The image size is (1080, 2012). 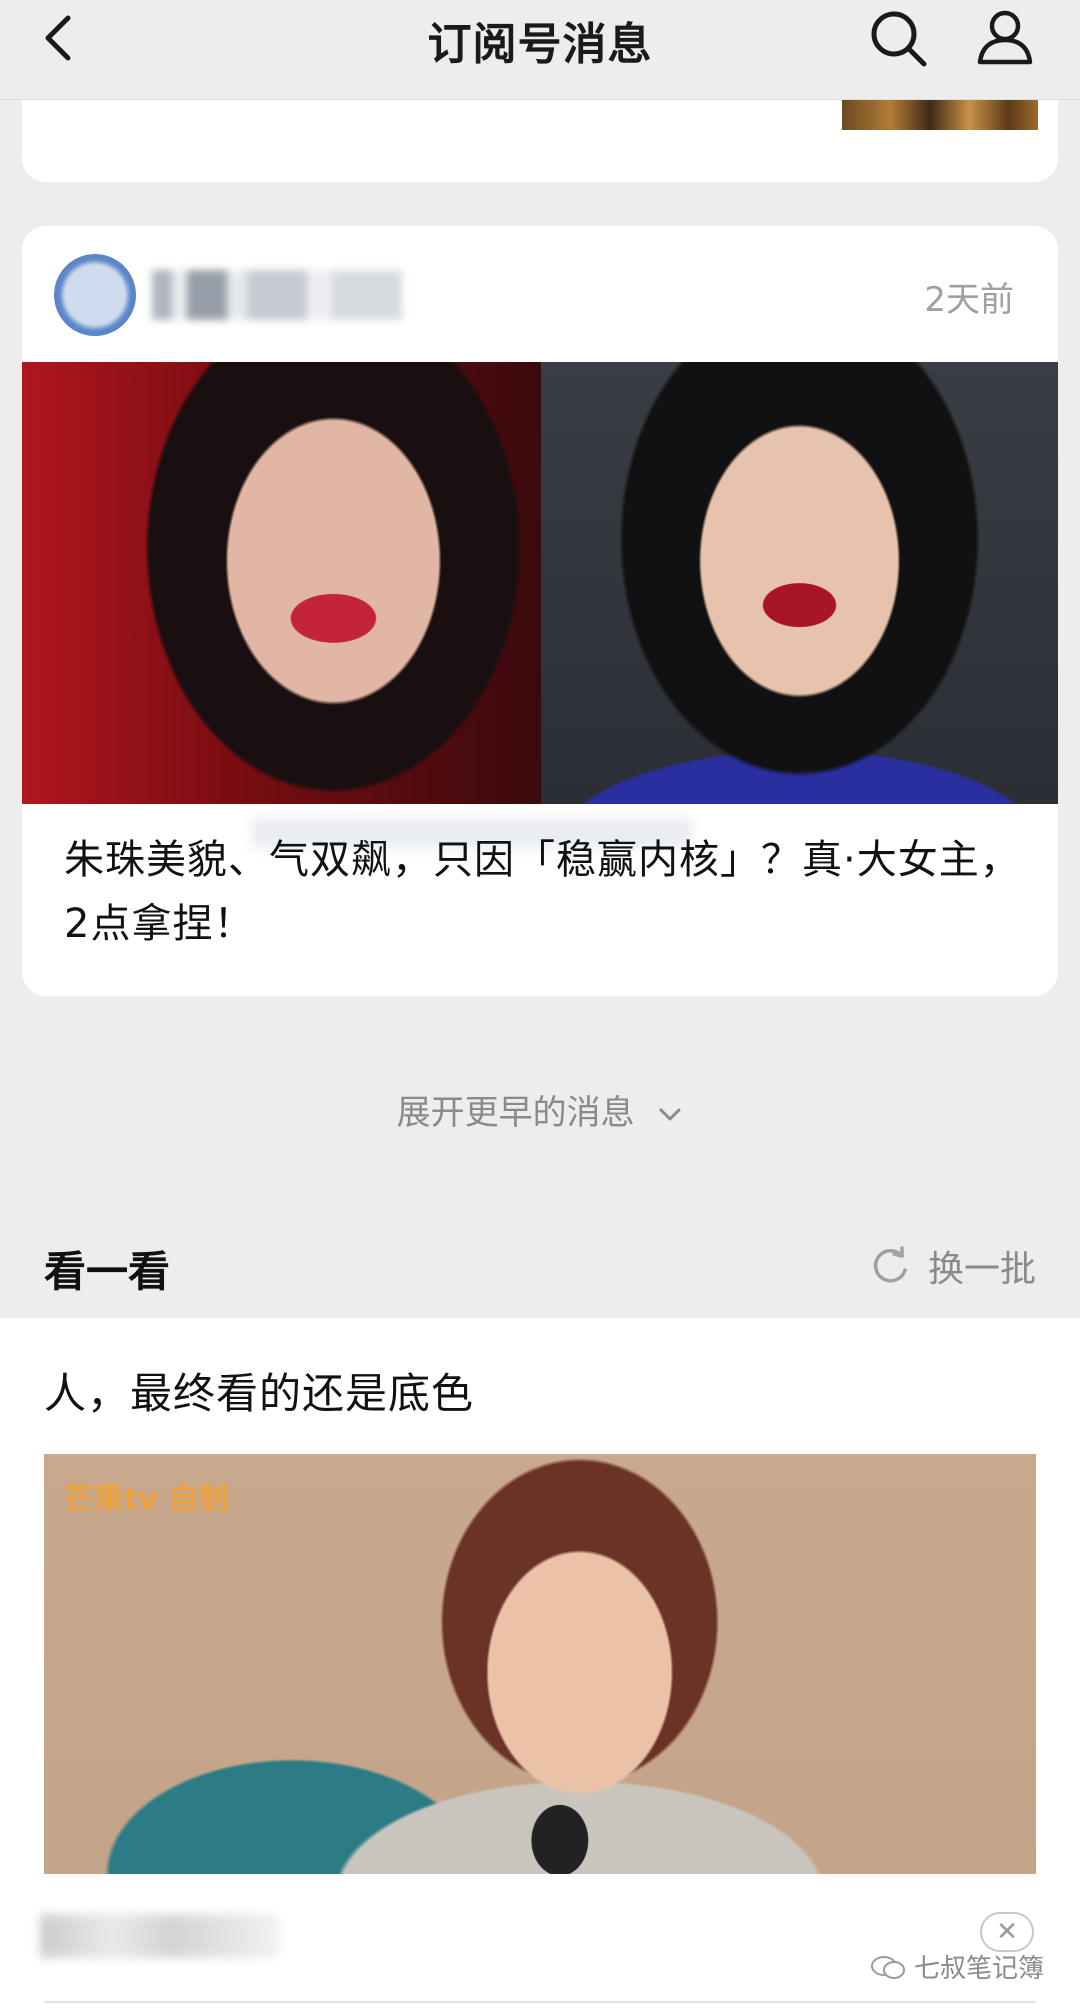 What do you see at coordinates (277, 295) in the screenshot?
I see `account-name-blurred` at bounding box center [277, 295].